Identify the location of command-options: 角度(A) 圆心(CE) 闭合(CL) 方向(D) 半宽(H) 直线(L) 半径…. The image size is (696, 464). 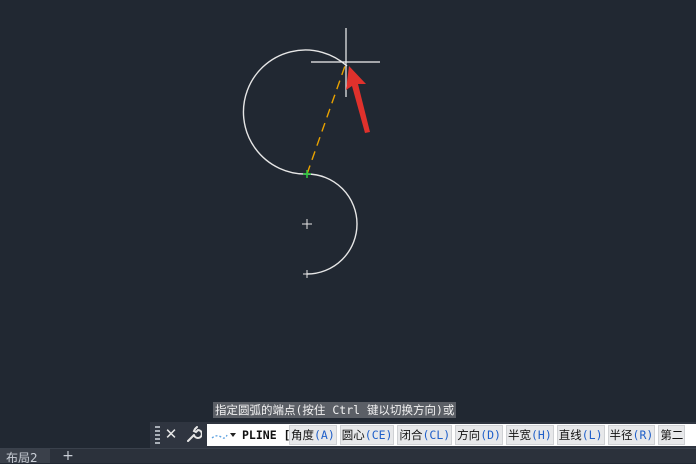
(488, 435).